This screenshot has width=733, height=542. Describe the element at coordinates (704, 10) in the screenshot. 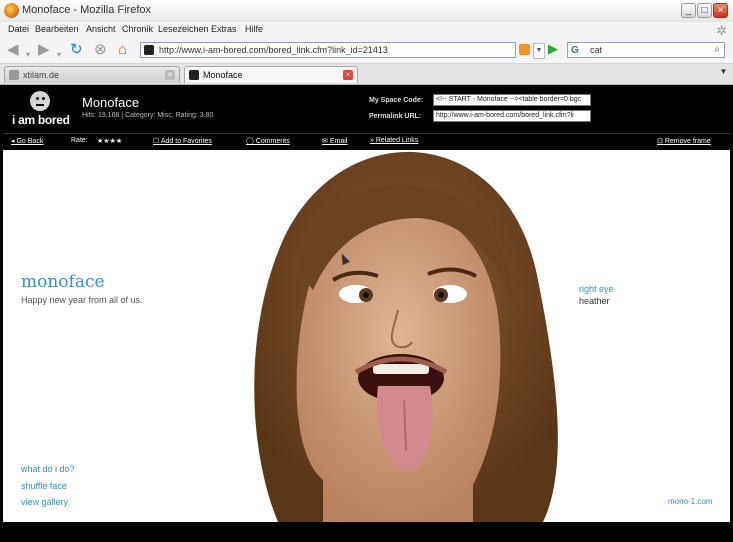

I see `maximize-button: □` at that location.